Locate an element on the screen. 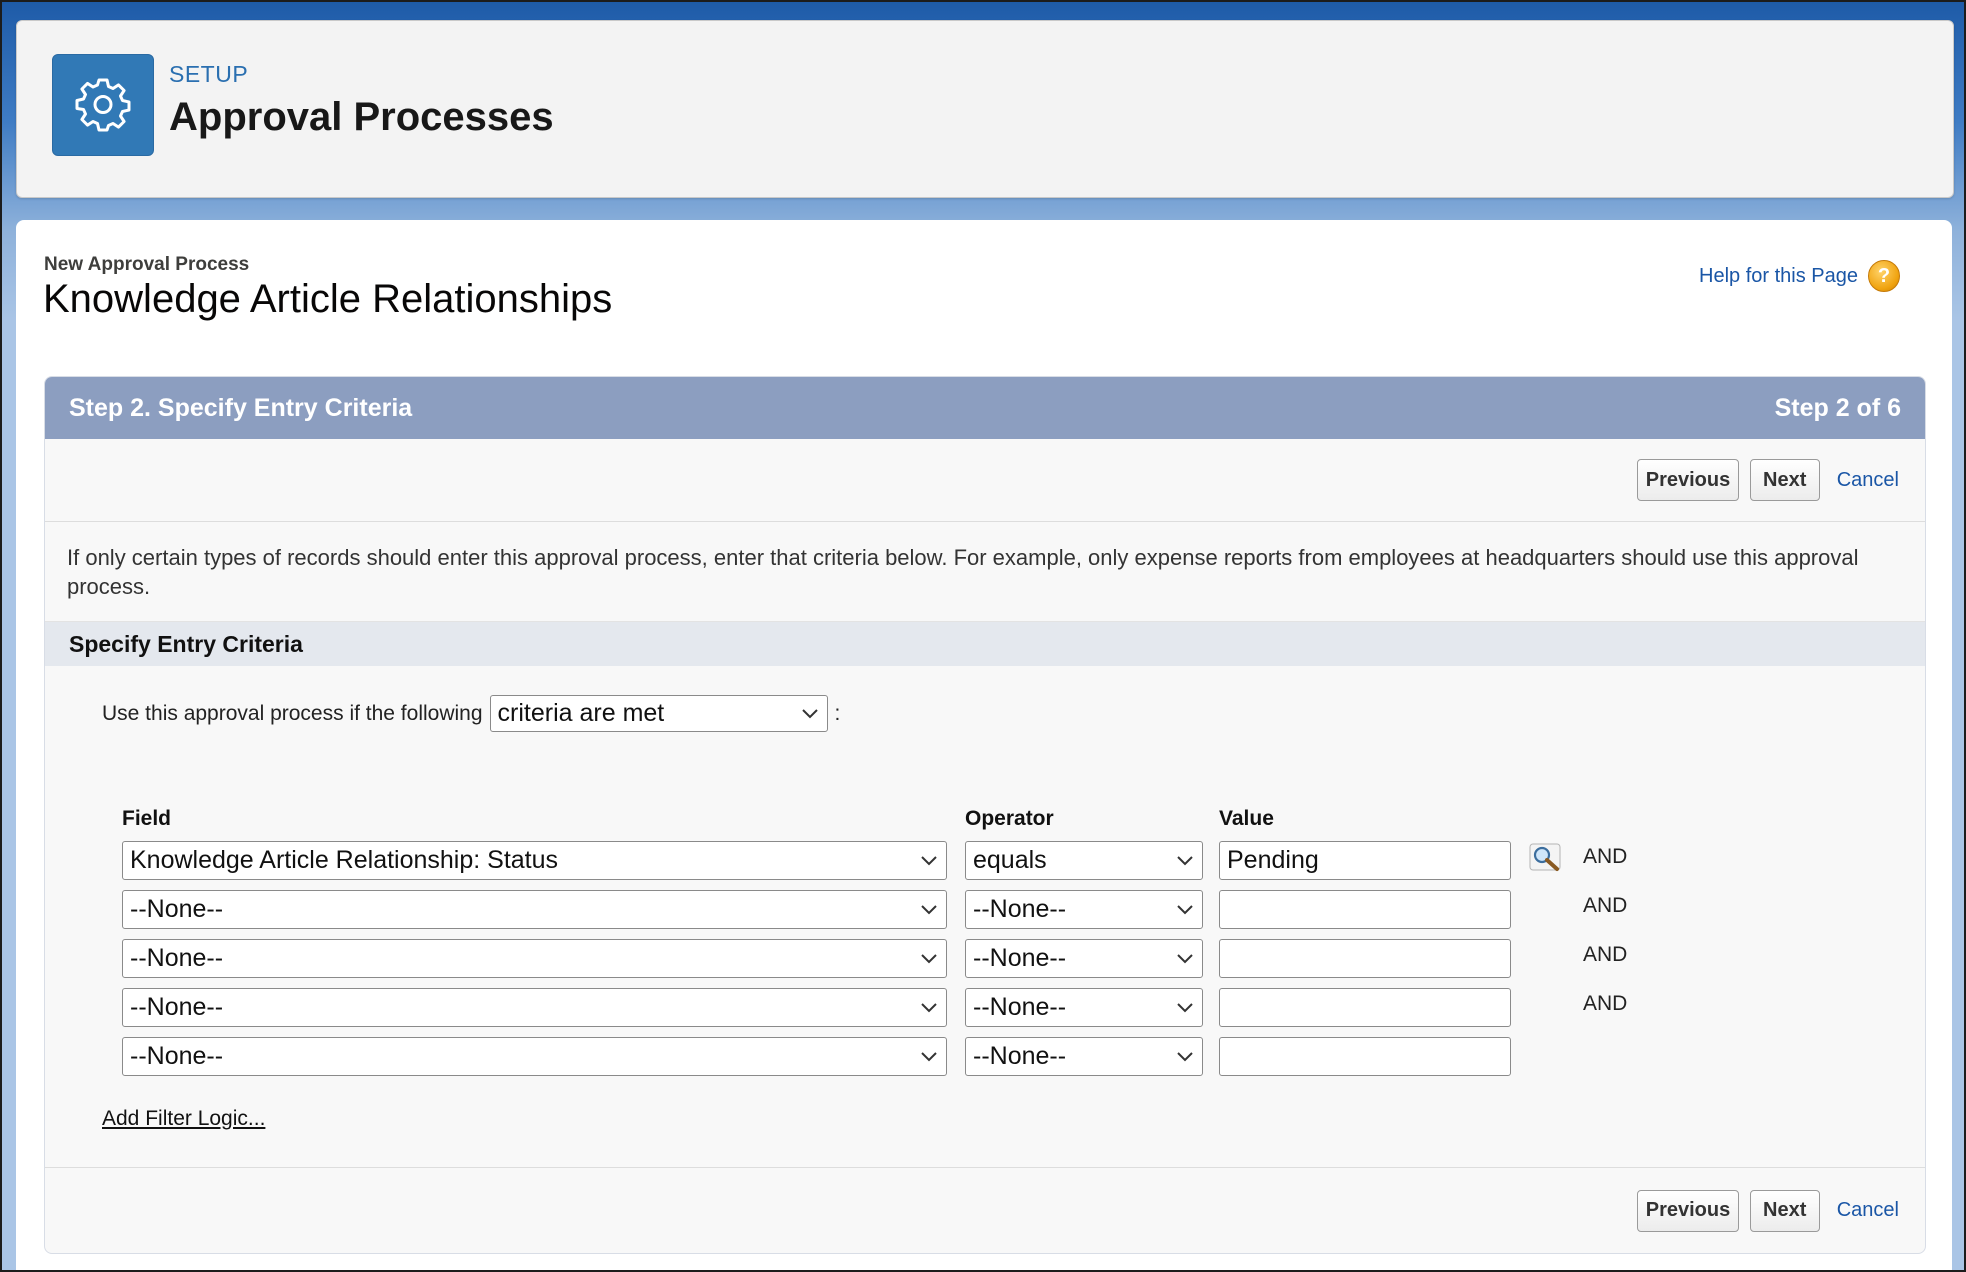 The image size is (1966, 1272). field-select-value: Knowledge Article Relationship: Status is located at coordinates (344, 860).